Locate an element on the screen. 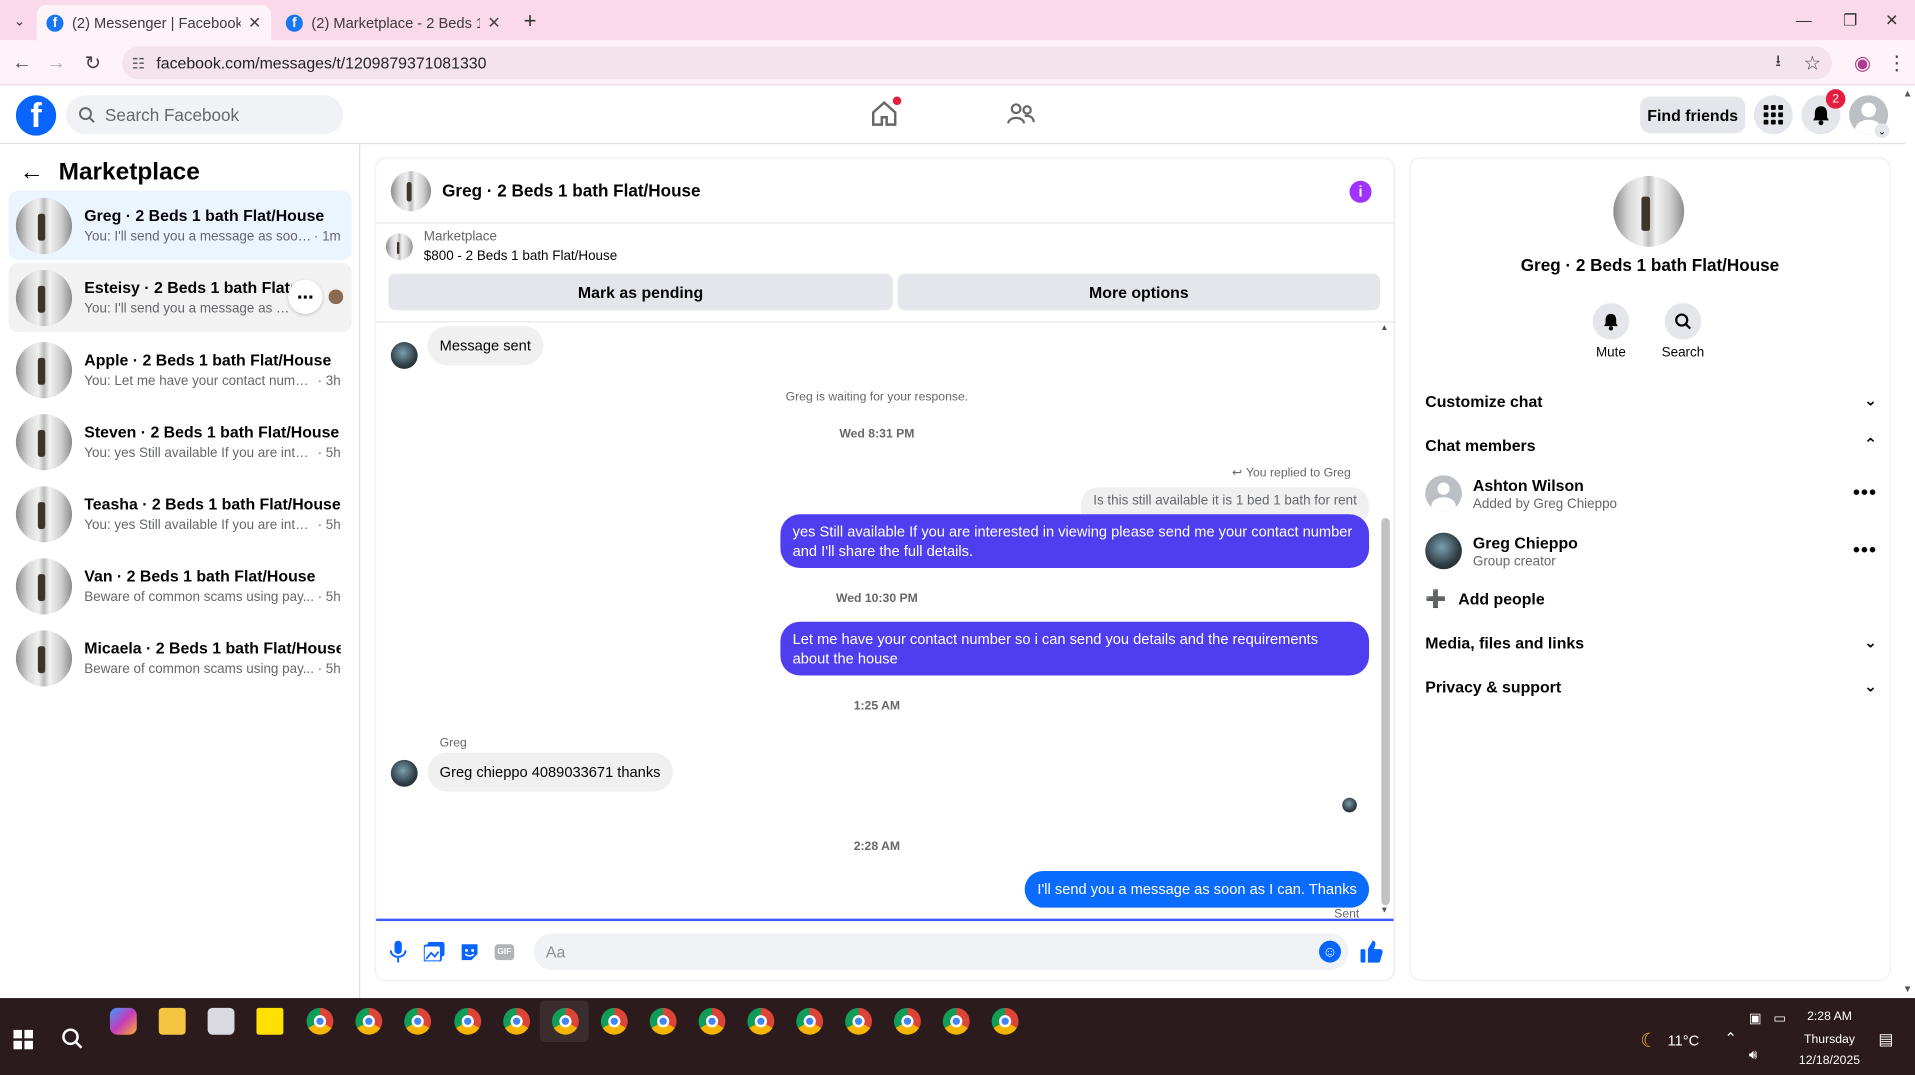 The image size is (1915, 1075). notification-center-icon: ▤ is located at coordinates (1885, 1040).